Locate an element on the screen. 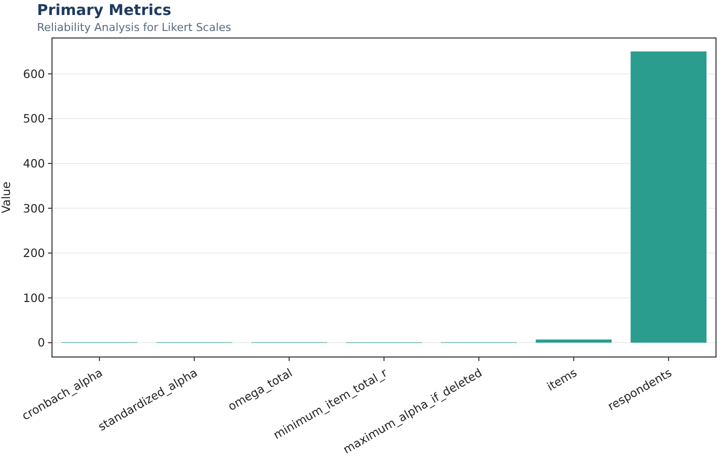  y-tick: 200 is located at coordinates (37, 253).